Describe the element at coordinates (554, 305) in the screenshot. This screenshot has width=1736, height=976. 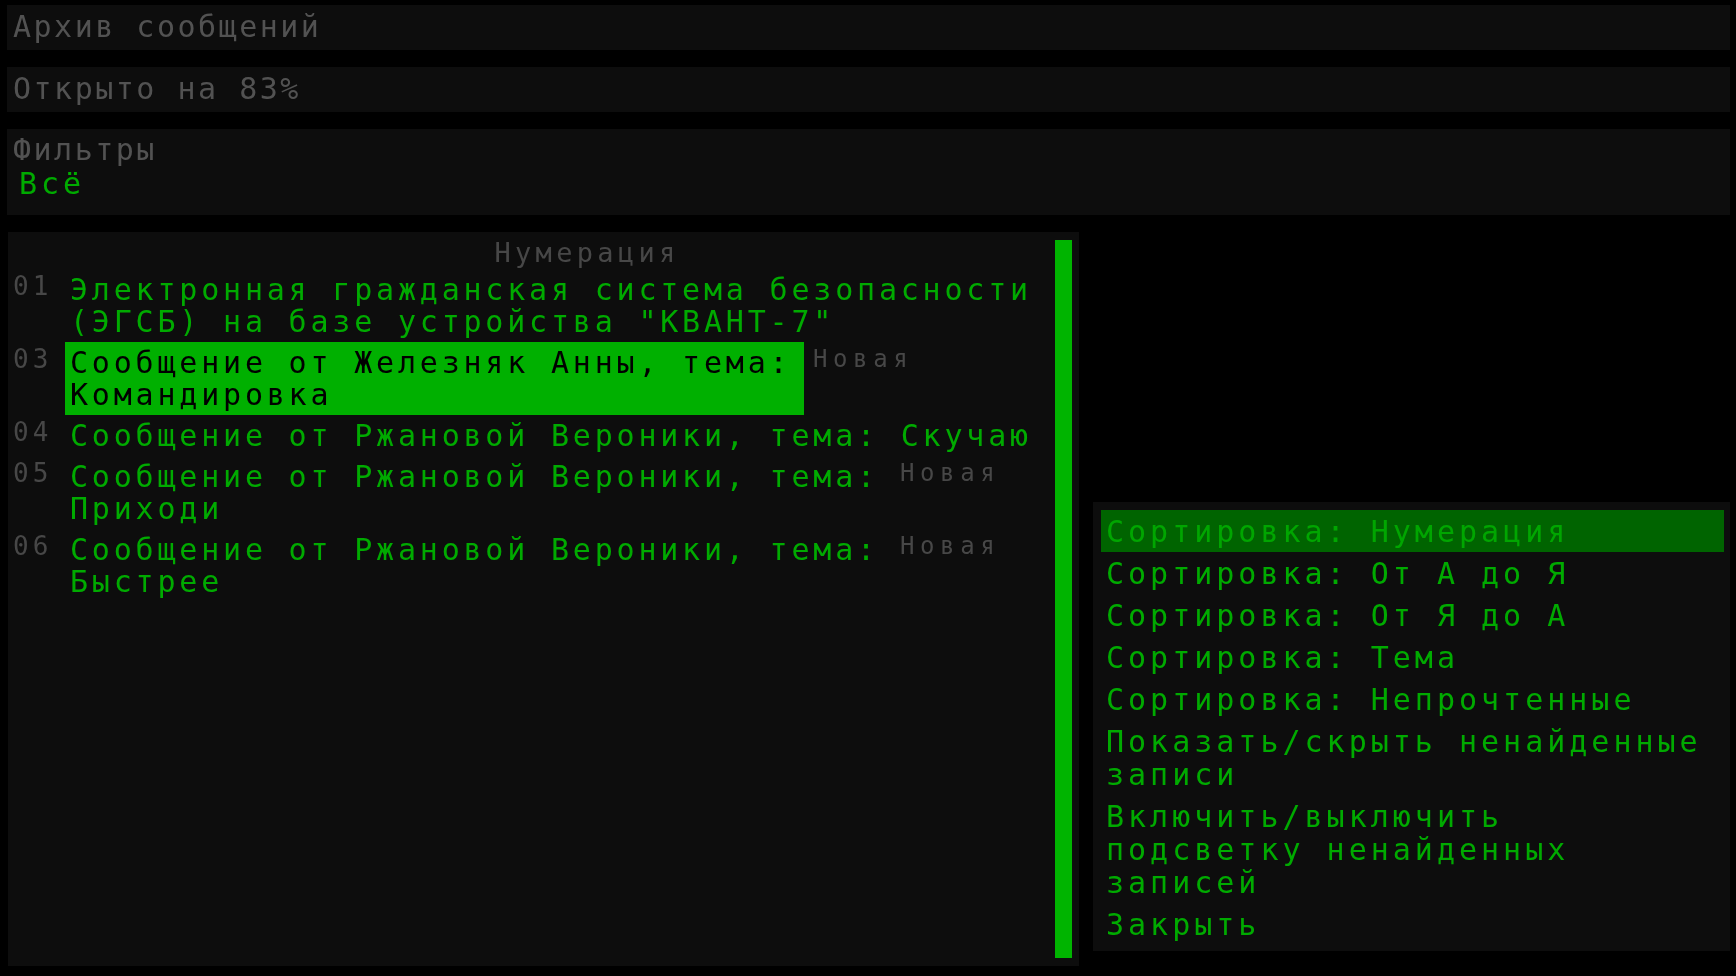
I see `message-item: Электронная гражданская система безопасности (ЭГСБ) на базе устройства "КВАНТ-7"` at that location.